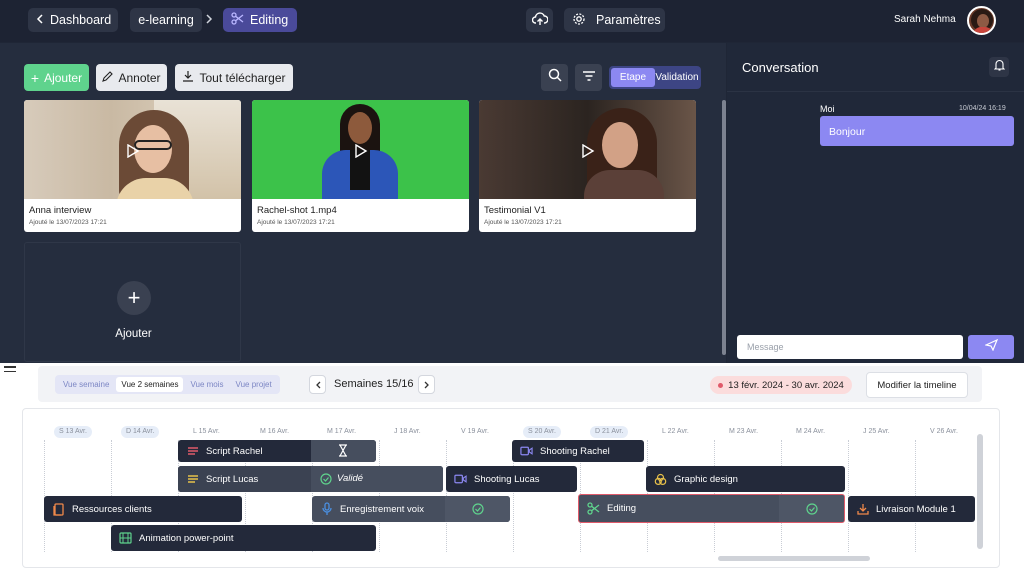 Image resolution: width=1024 pixels, height=574 pixels. What do you see at coordinates (206, 431) in the screenshot?
I see `day-header: L 15 Avr.` at bounding box center [206, 431].